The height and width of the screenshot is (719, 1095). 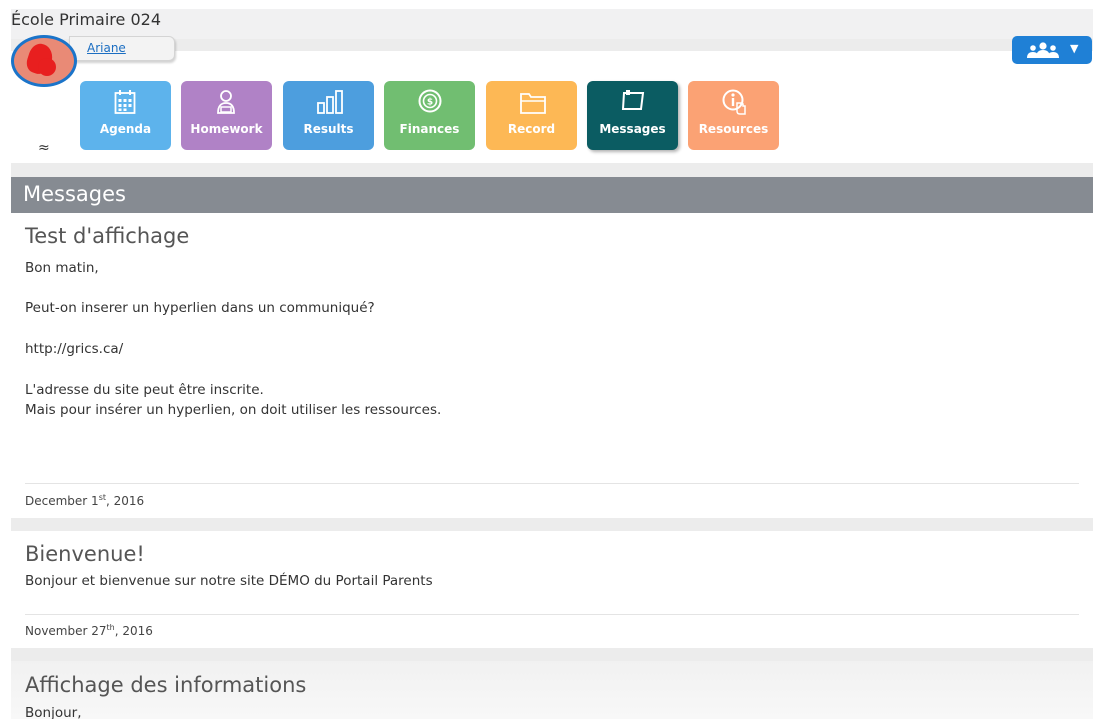 I want to click on note-icon, so click(x=633, y=100).